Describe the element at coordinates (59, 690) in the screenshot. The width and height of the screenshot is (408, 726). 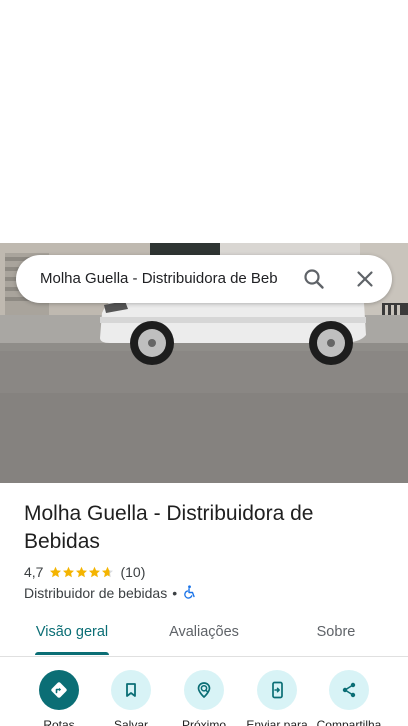
I see `directions-icon` at that location.